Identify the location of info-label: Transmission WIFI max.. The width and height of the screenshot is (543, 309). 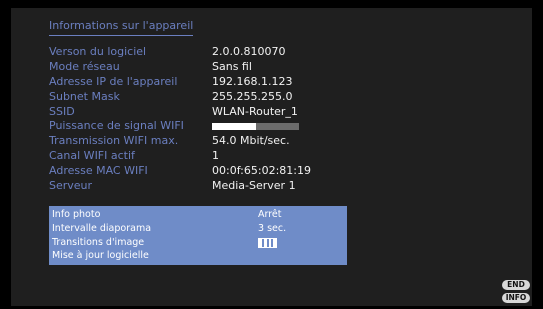
(114, 141).